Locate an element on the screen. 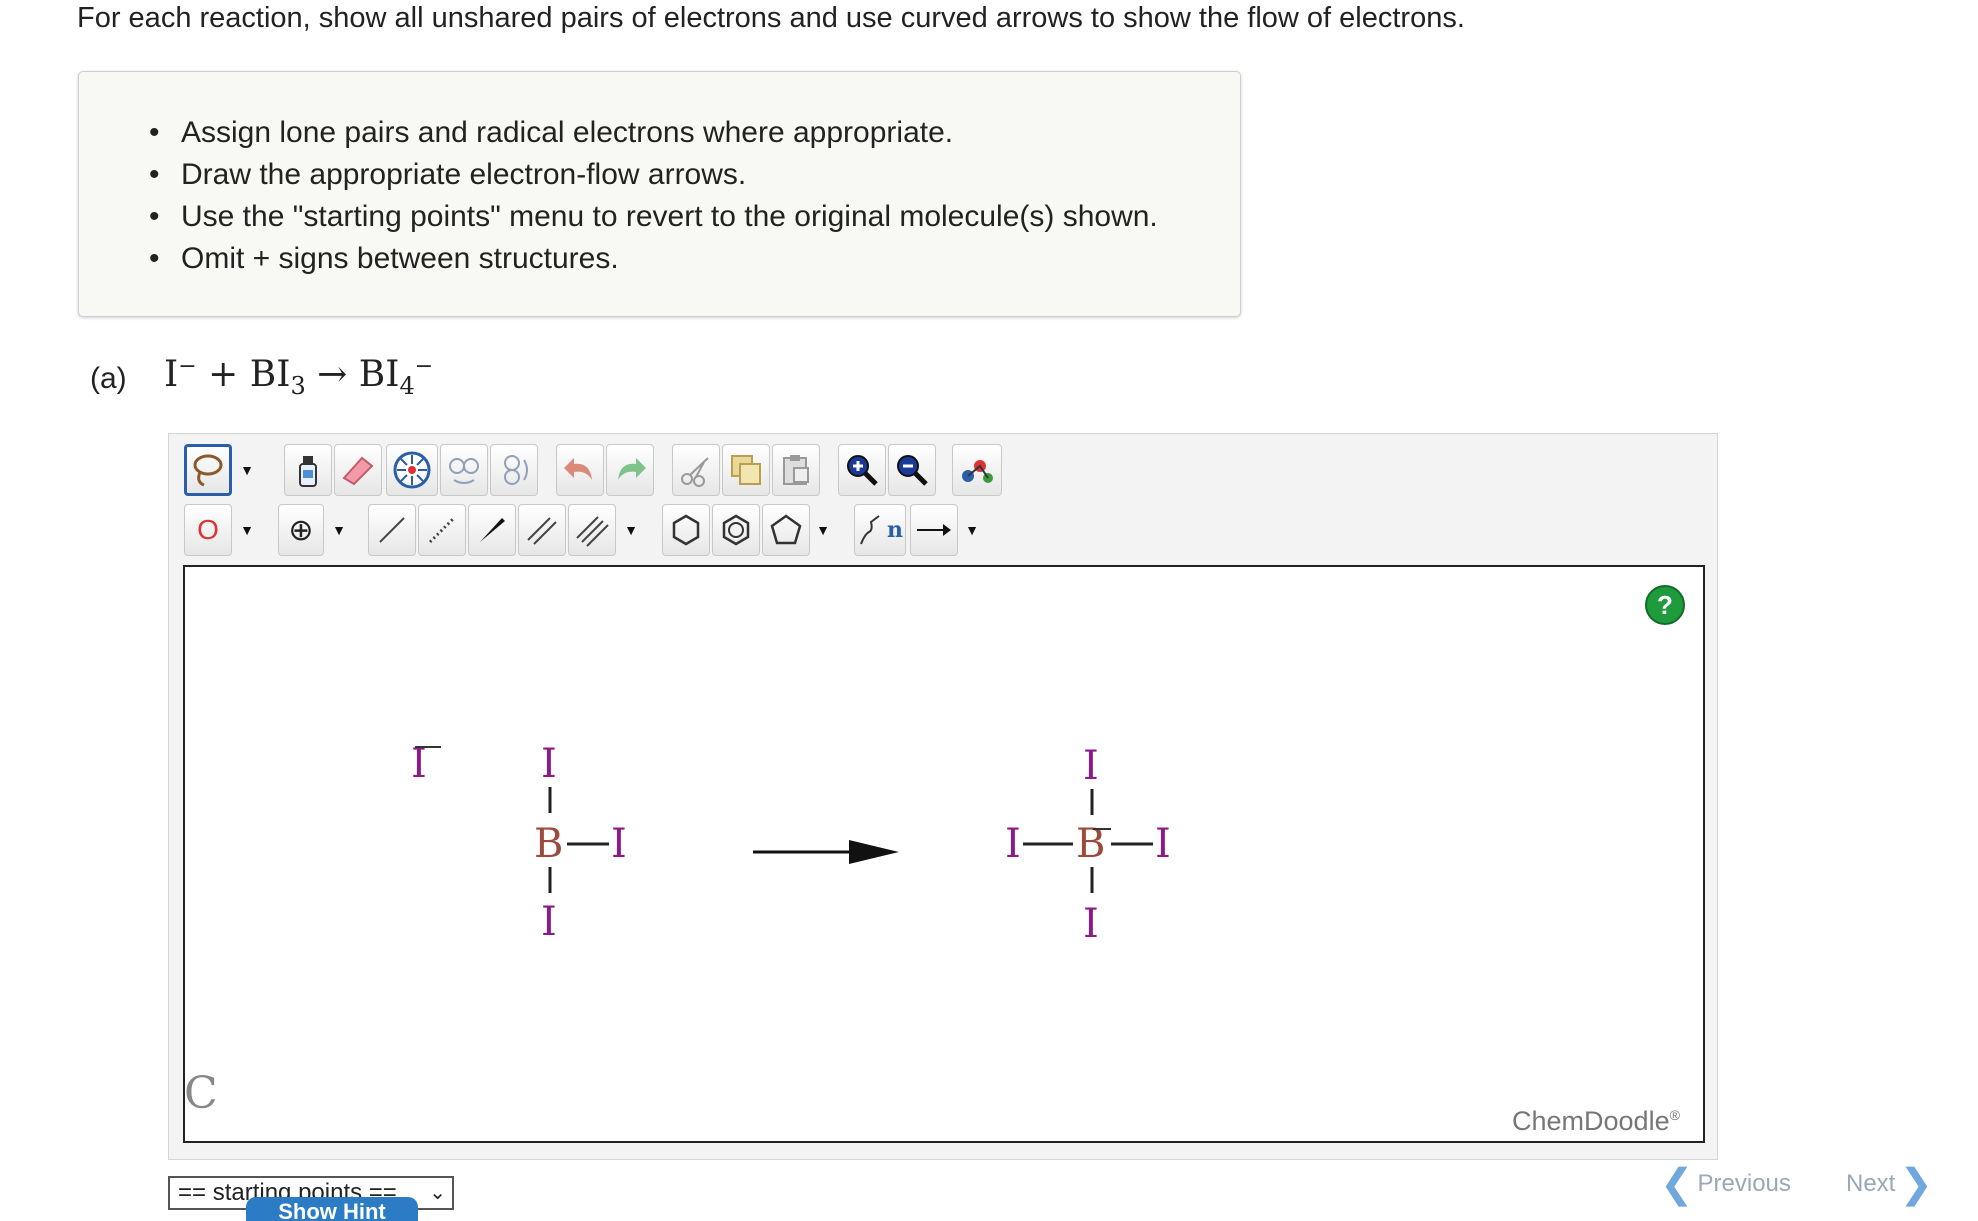 The image size is (1978, 1221). center-molecule-icon is located at coordinates (412, 470).